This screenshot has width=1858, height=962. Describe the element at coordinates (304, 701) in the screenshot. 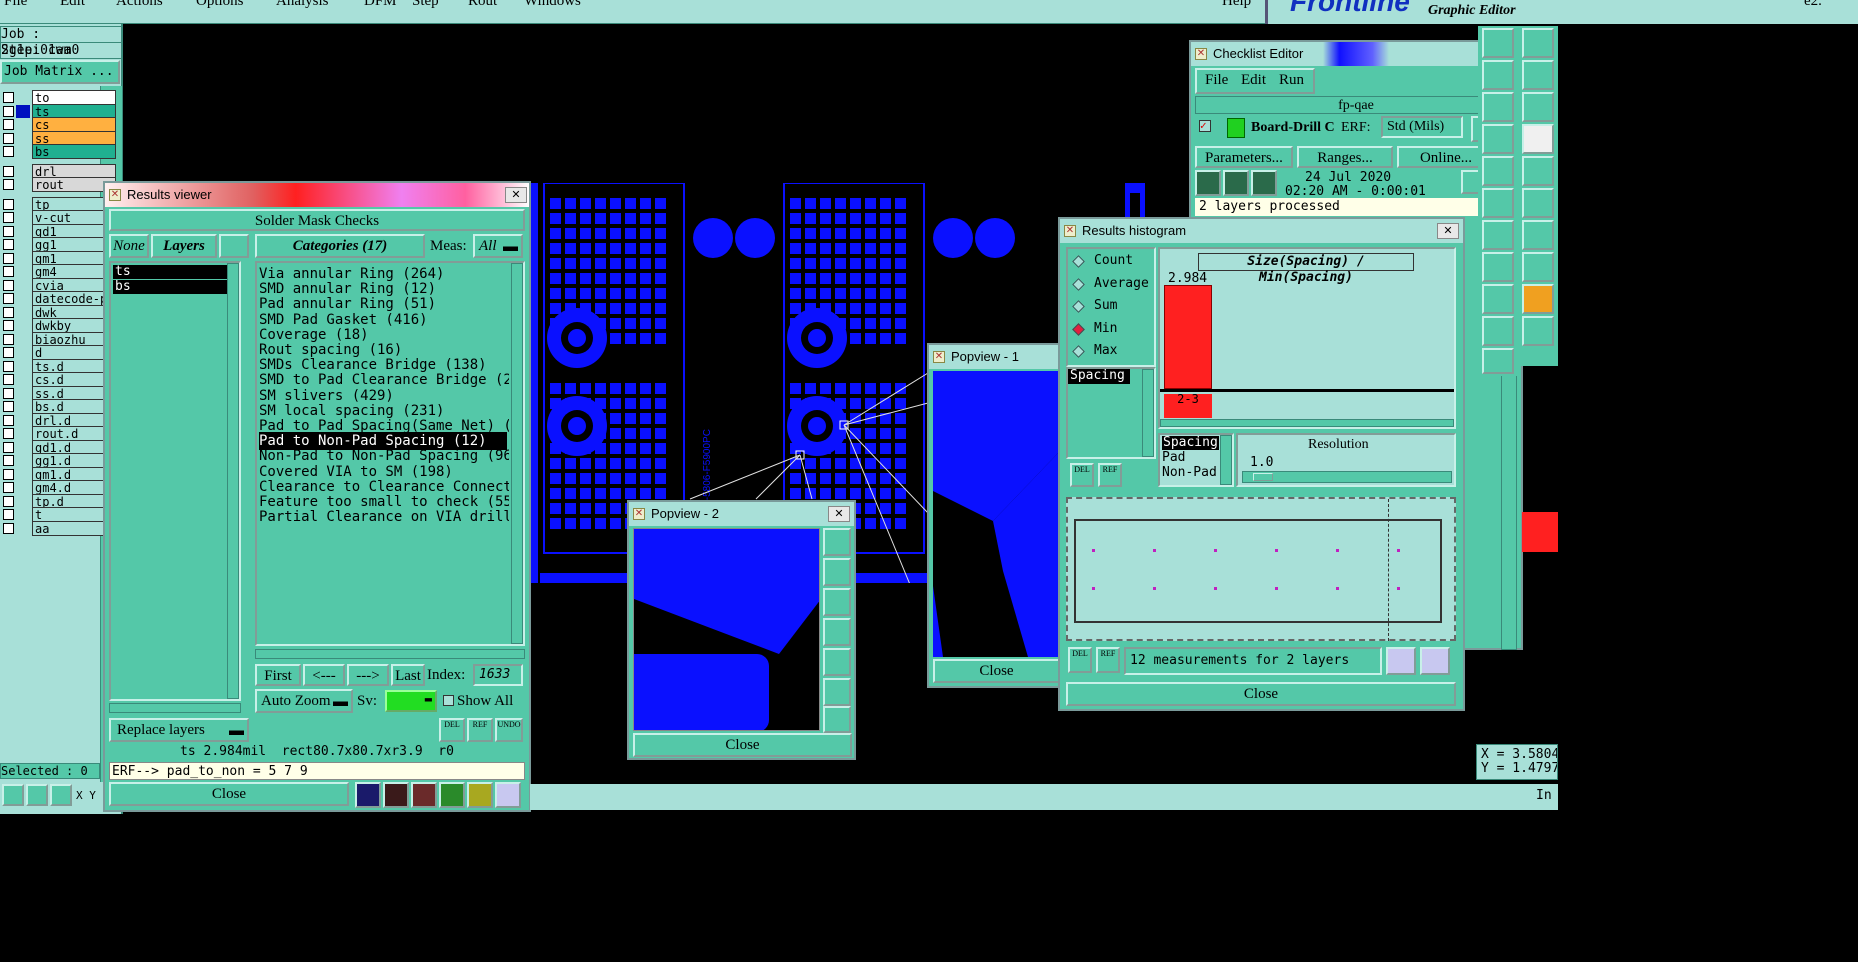

I see `auto-zoom-dropdown: Auto Zoom ▬` at that location.